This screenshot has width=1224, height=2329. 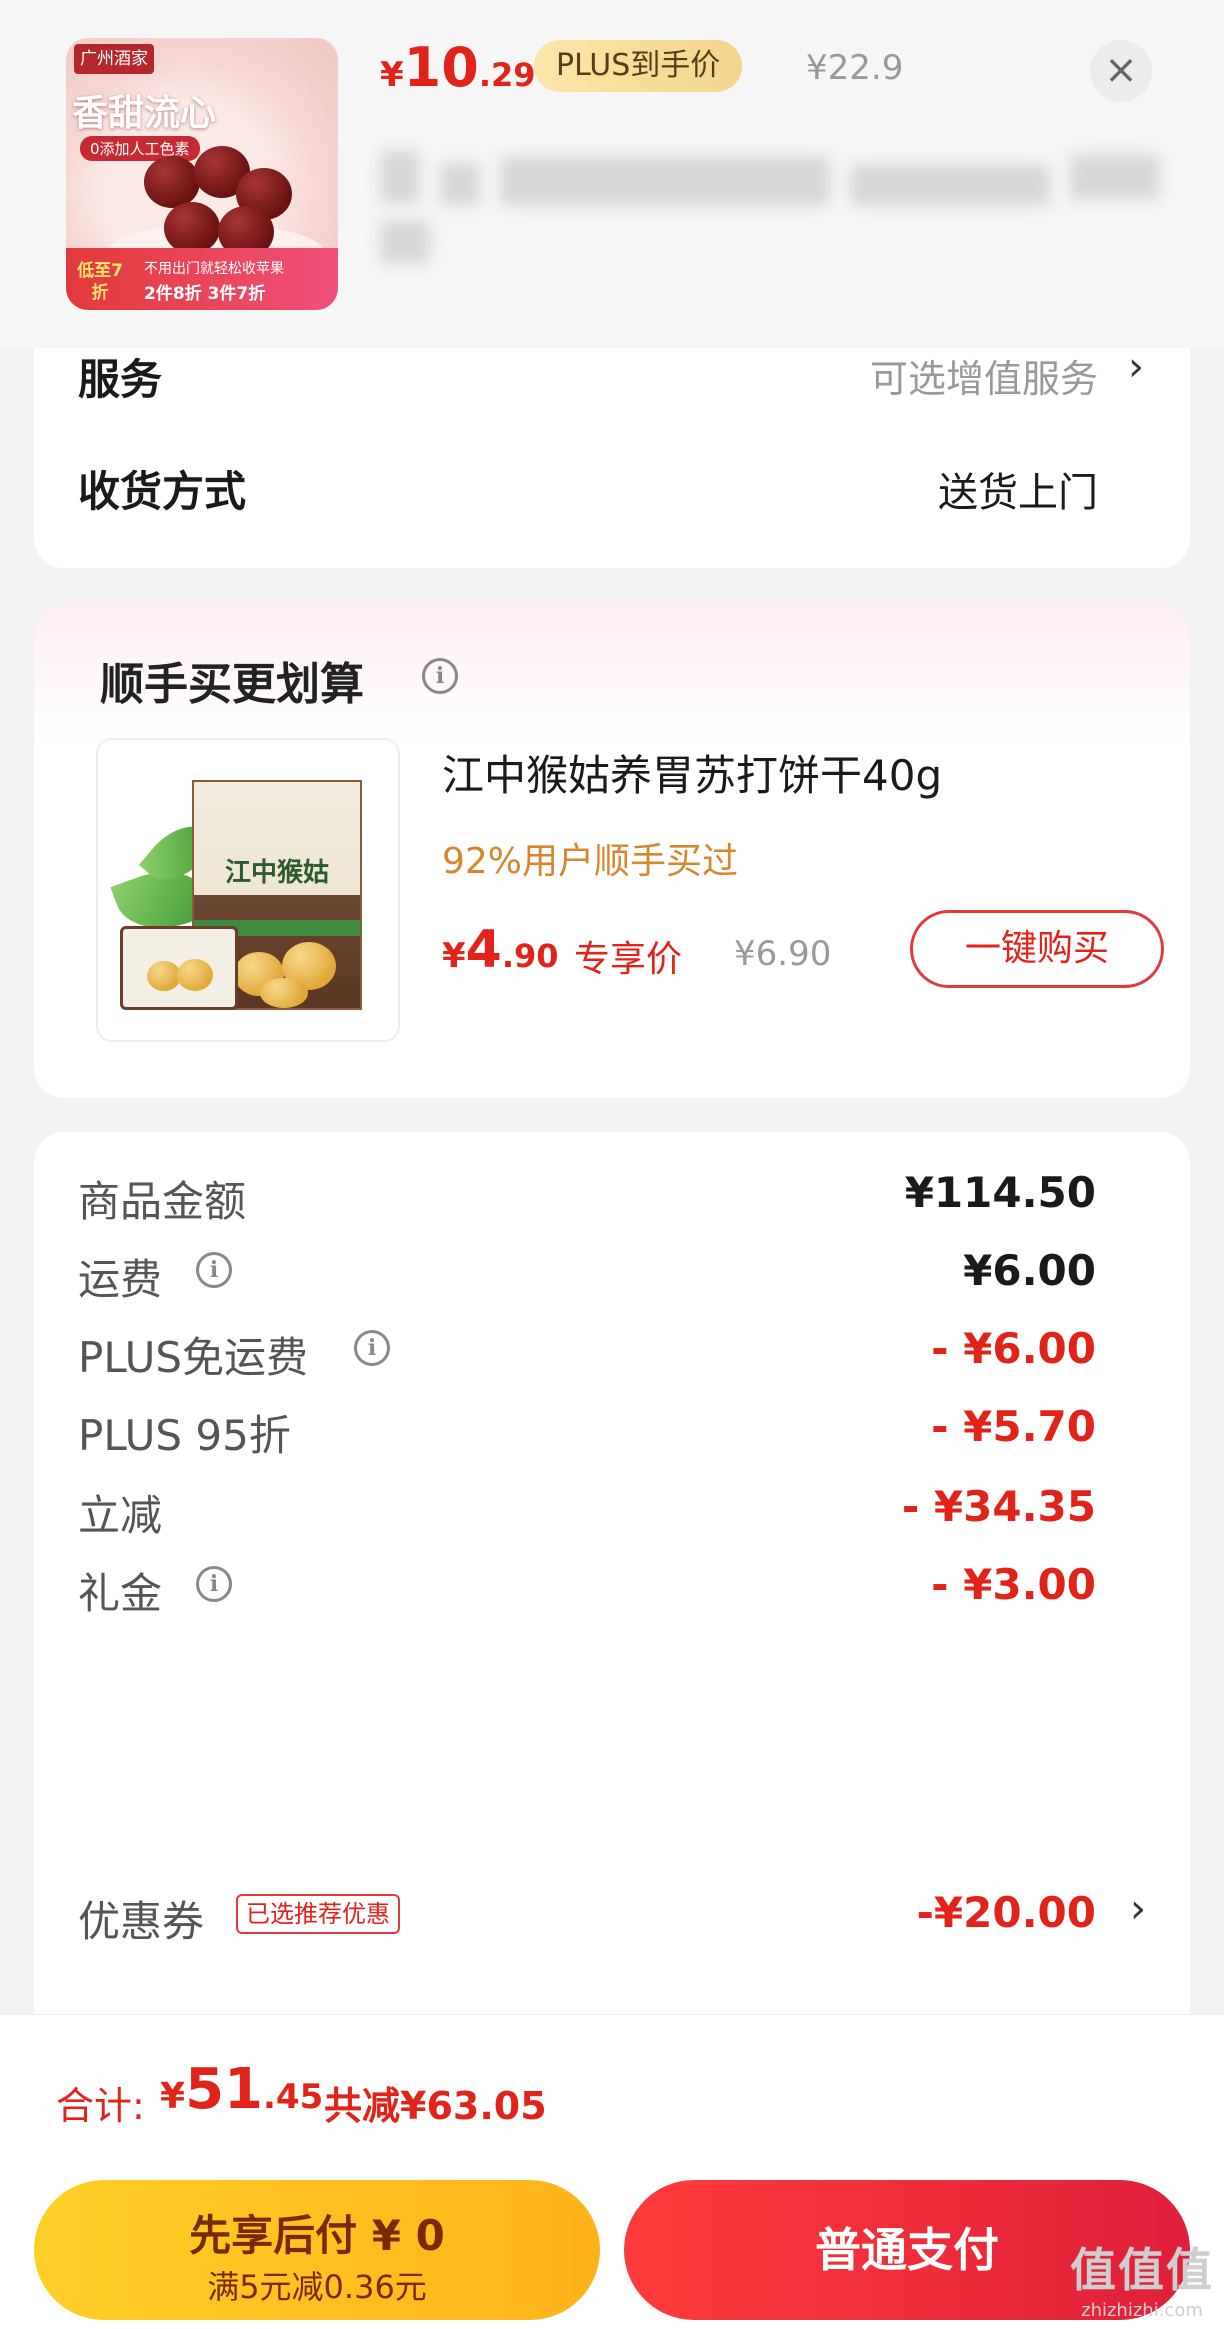 I want to click on pay-later-subtitle: 满5元减0.36元, so click(x=317, y=2287).